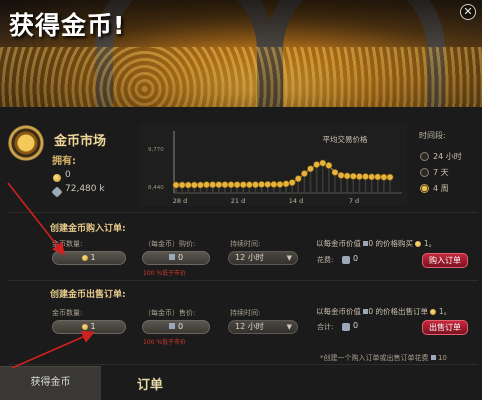  I want to click on annotation-arrows, so click(51, 275).